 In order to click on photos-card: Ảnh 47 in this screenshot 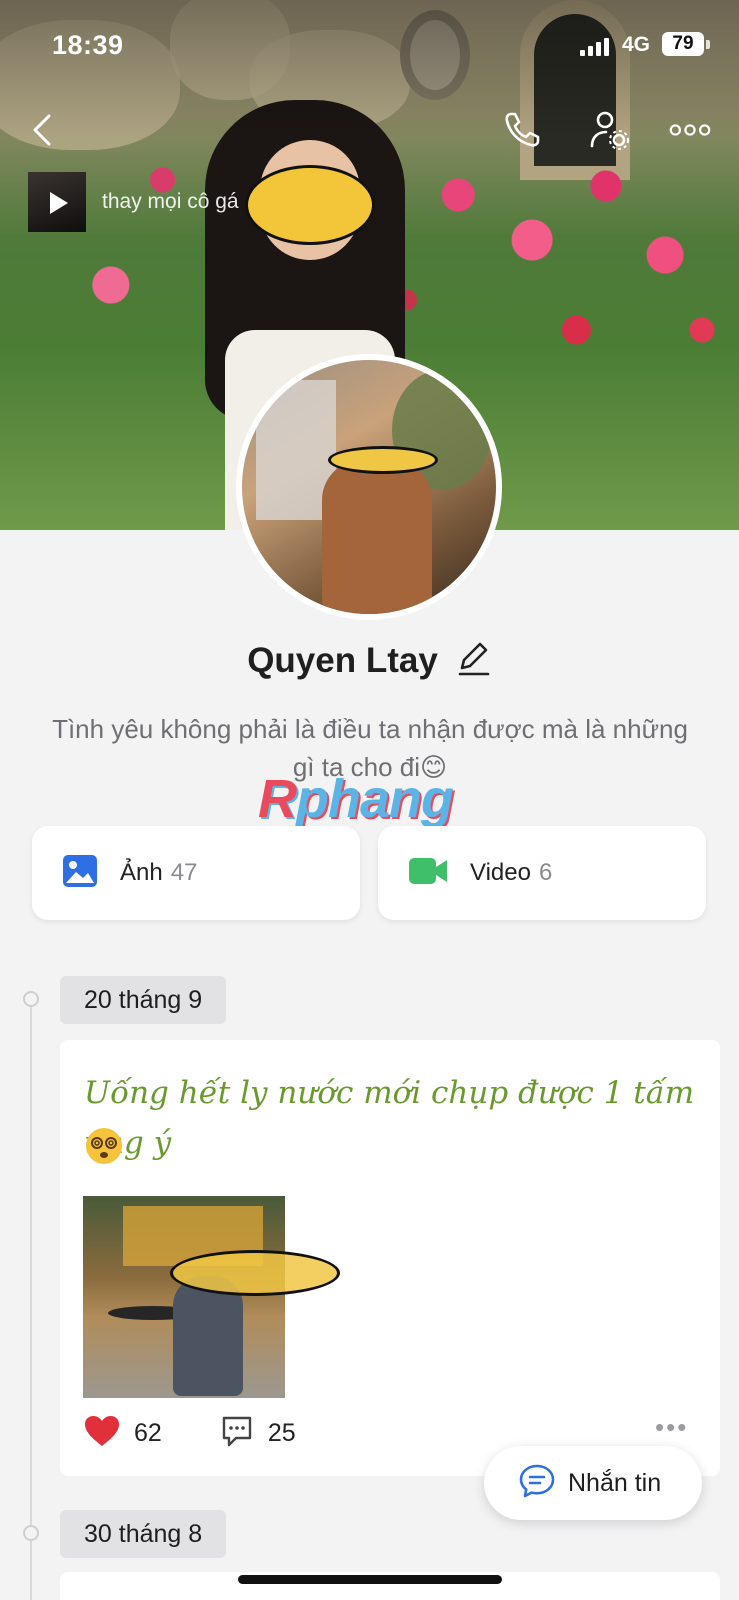, I will do `click(196, 873)`.